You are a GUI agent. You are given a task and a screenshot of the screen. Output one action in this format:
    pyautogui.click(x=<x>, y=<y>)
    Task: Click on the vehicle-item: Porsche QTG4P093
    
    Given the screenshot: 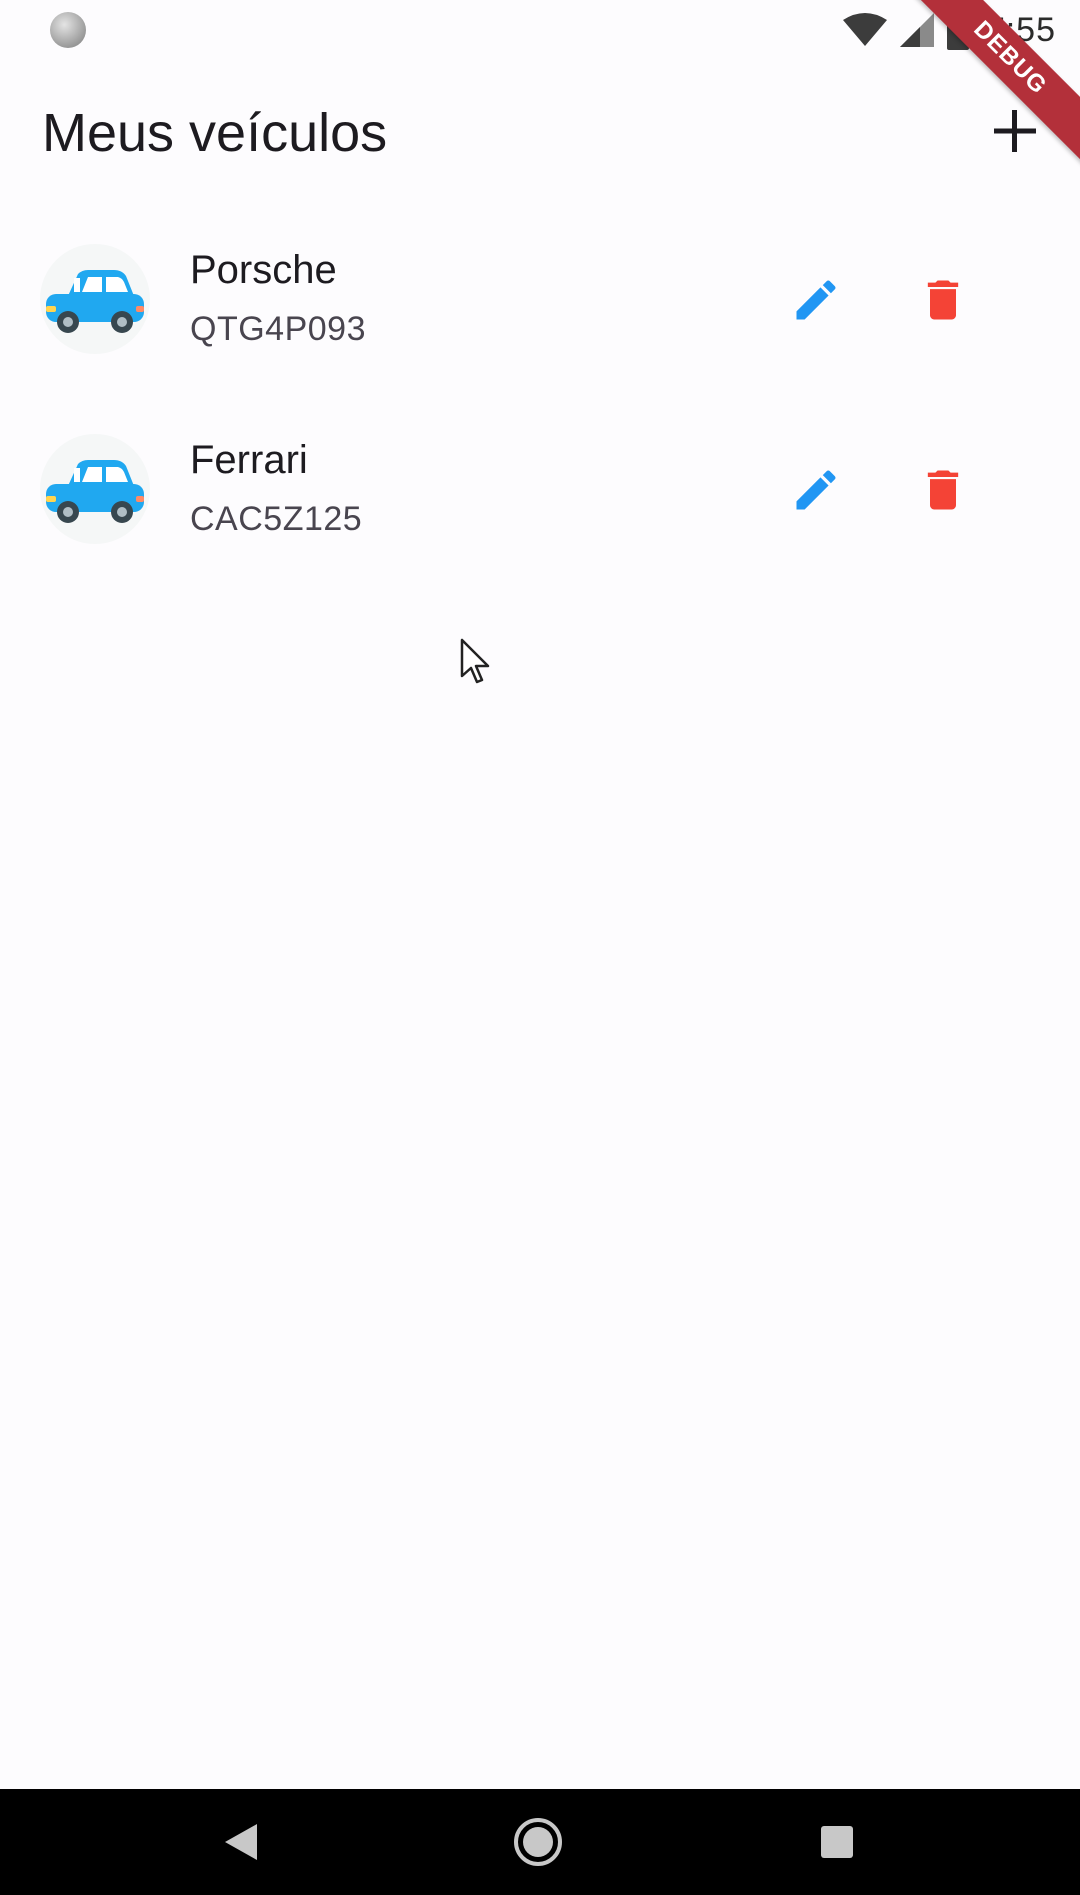 What is the action you would take?
    pyautogui.click(x=540, y=309)
    